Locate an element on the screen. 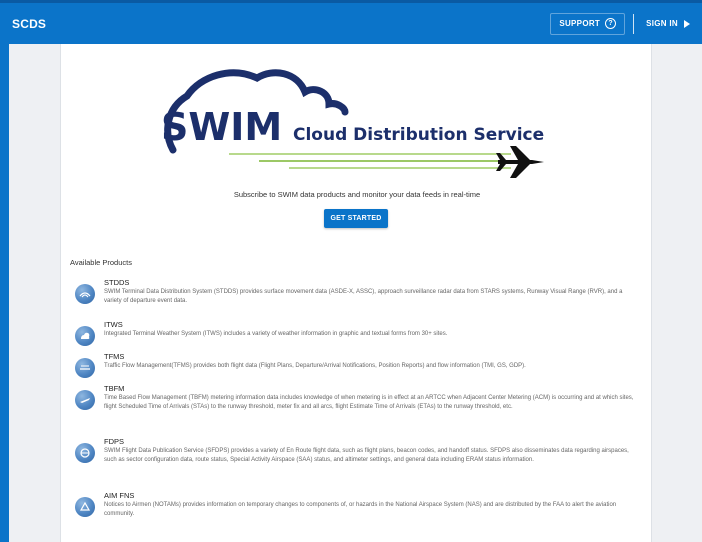 The width and height of the screenshot is (702, 542). left-accent-rail is located at coordinates (4, 293).